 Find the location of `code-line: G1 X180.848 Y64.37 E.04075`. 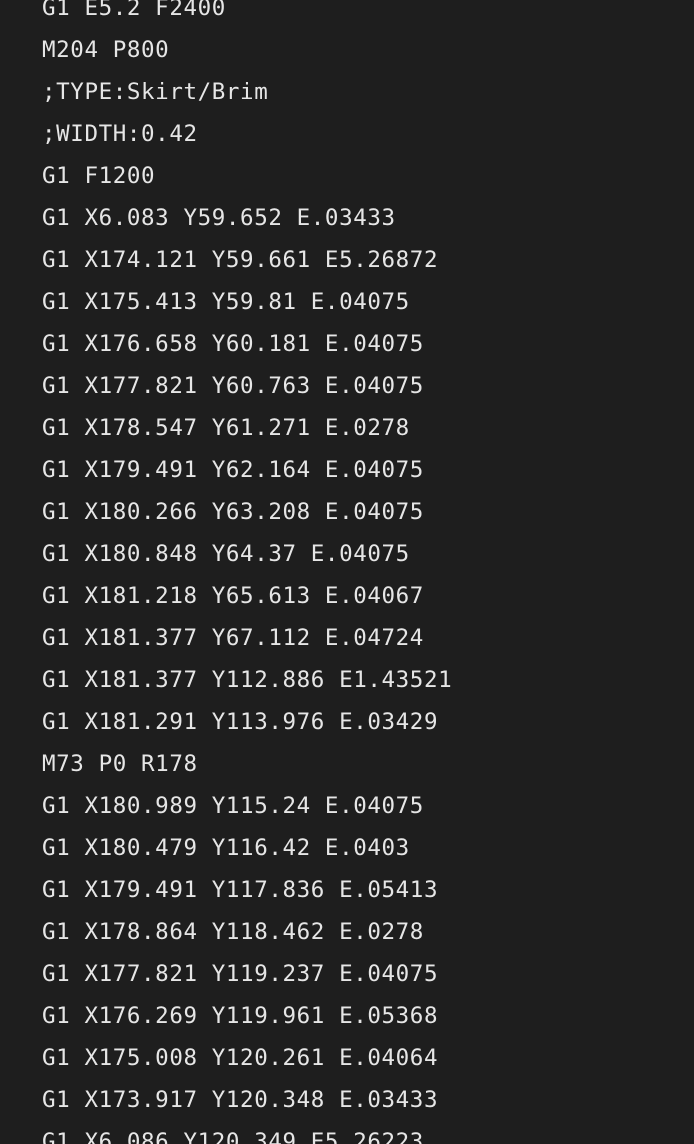

code-line: G1 X180.848 Y64.37 E.04075 is located at coordinates (247, 554).